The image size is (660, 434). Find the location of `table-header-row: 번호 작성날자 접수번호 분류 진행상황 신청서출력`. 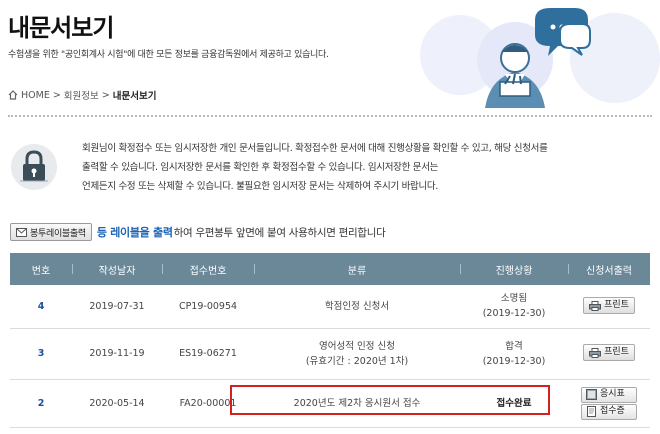

table-header-row: 번호 작성날자 접수번호 분류 진행상황 신청서출력 is located at coordinates (330, 269).